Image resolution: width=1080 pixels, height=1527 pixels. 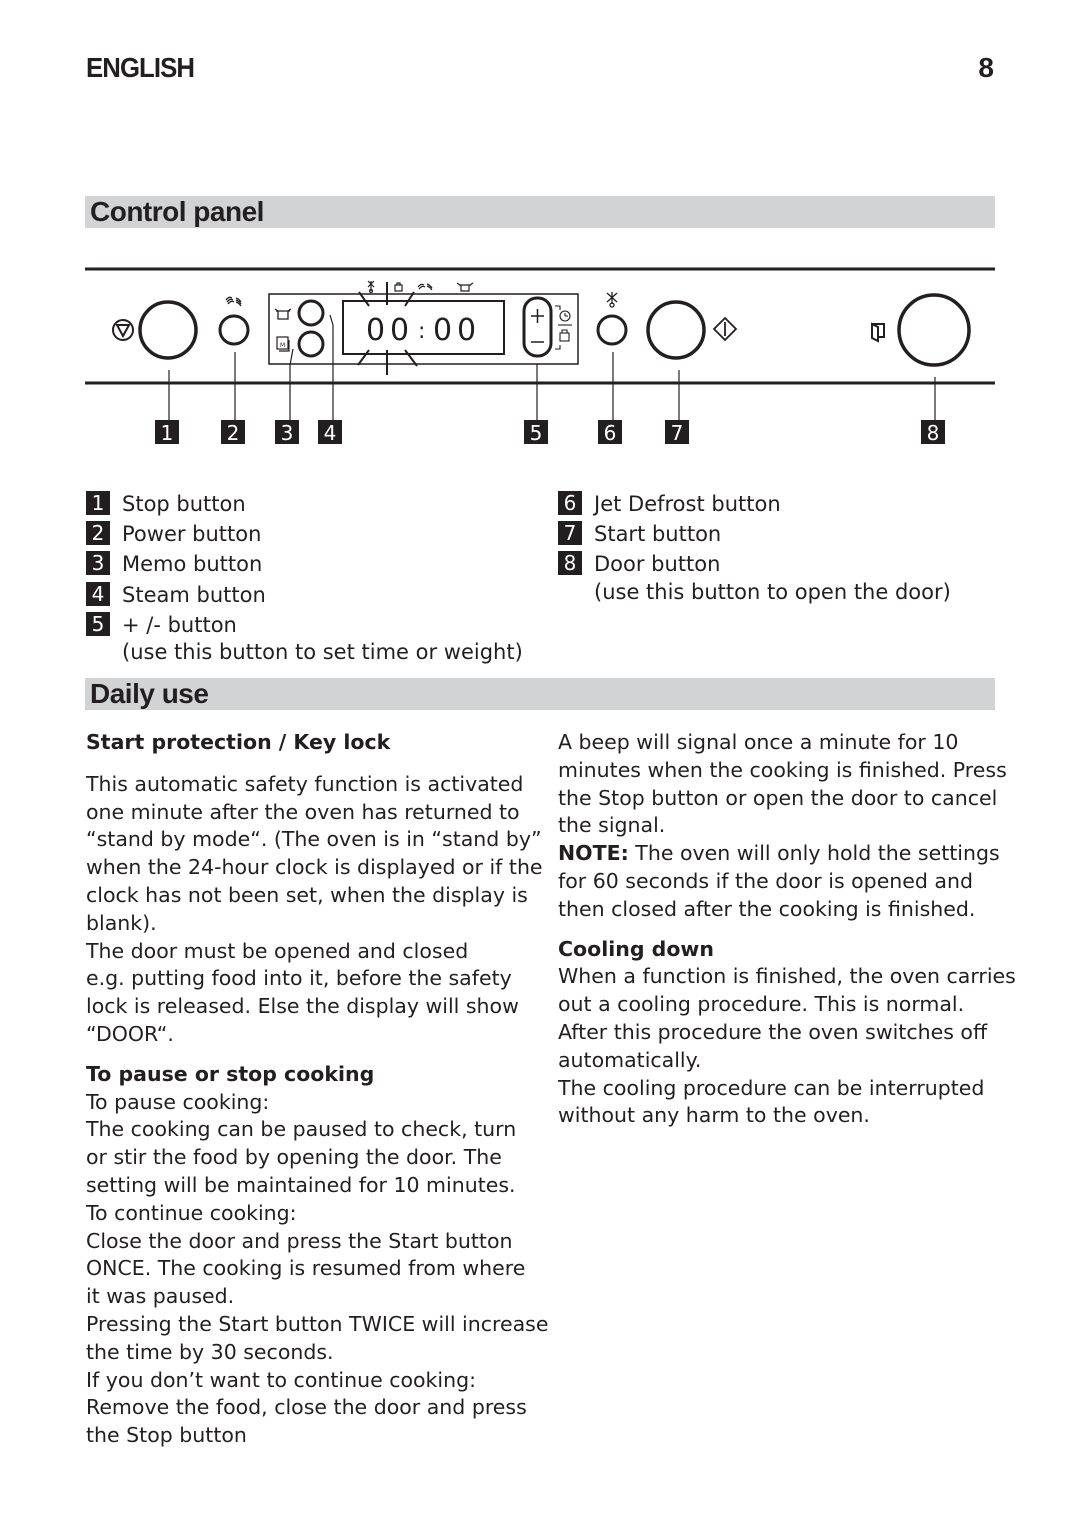 What do you see at coordinates (593, 853) in the screenshot?
I see `note-label: NOTE:` at bounding box center [593, 853].